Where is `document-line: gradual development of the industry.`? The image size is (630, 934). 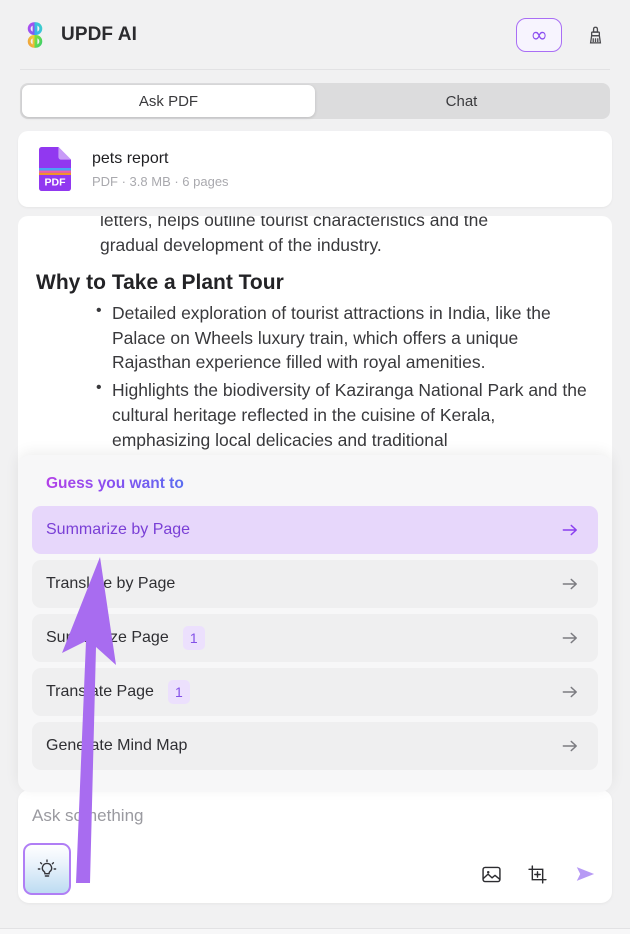
document-line: gradual development of the industry. is located at coordinates (241, 244).